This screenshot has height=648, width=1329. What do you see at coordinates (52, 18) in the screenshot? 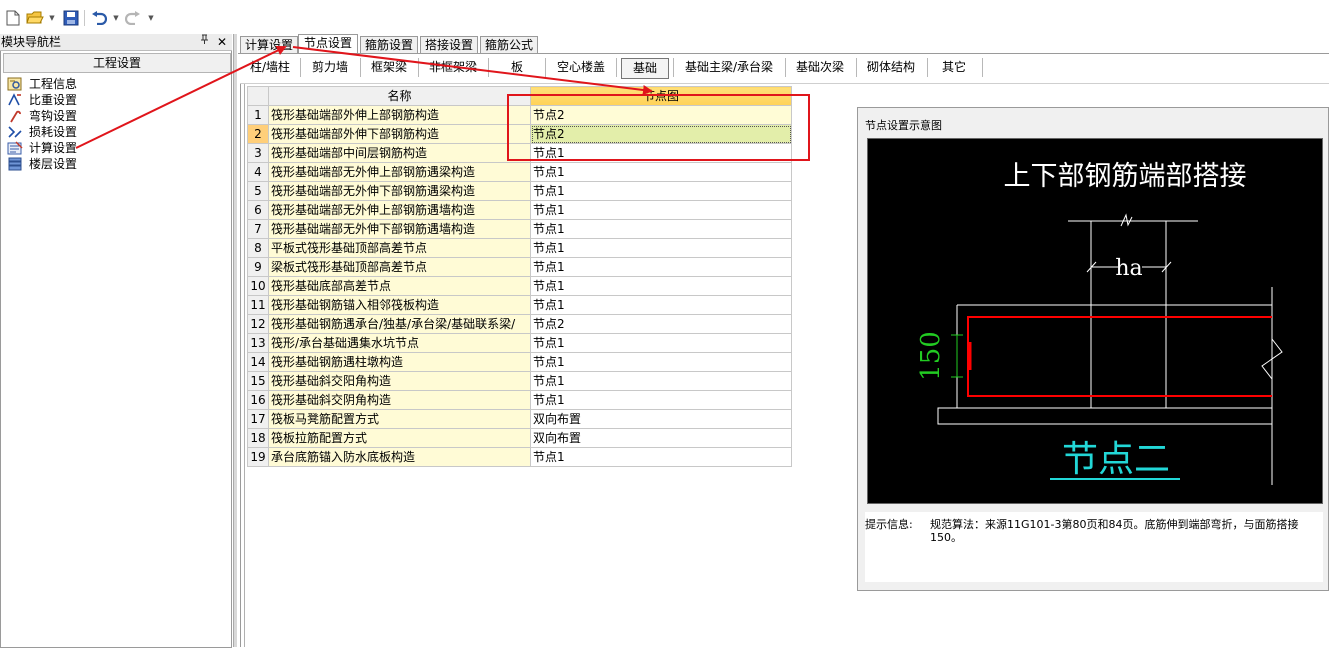
I see `open-dropdown-icon: ▼` at bounding box center [52, 18].